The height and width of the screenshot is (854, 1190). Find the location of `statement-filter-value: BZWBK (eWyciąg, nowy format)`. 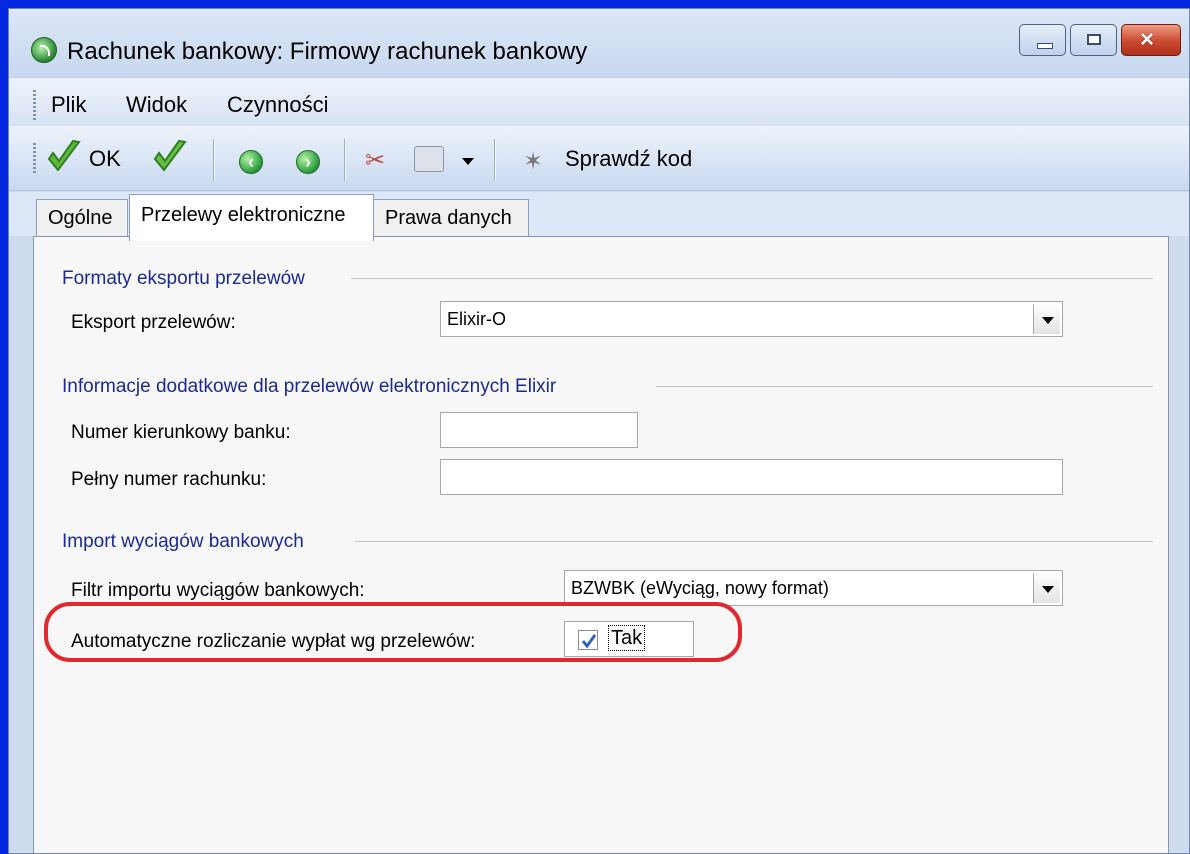

statement-filter-value: BZWBK (eWyciąg, nowy format) is located at coordinates (700, 588).